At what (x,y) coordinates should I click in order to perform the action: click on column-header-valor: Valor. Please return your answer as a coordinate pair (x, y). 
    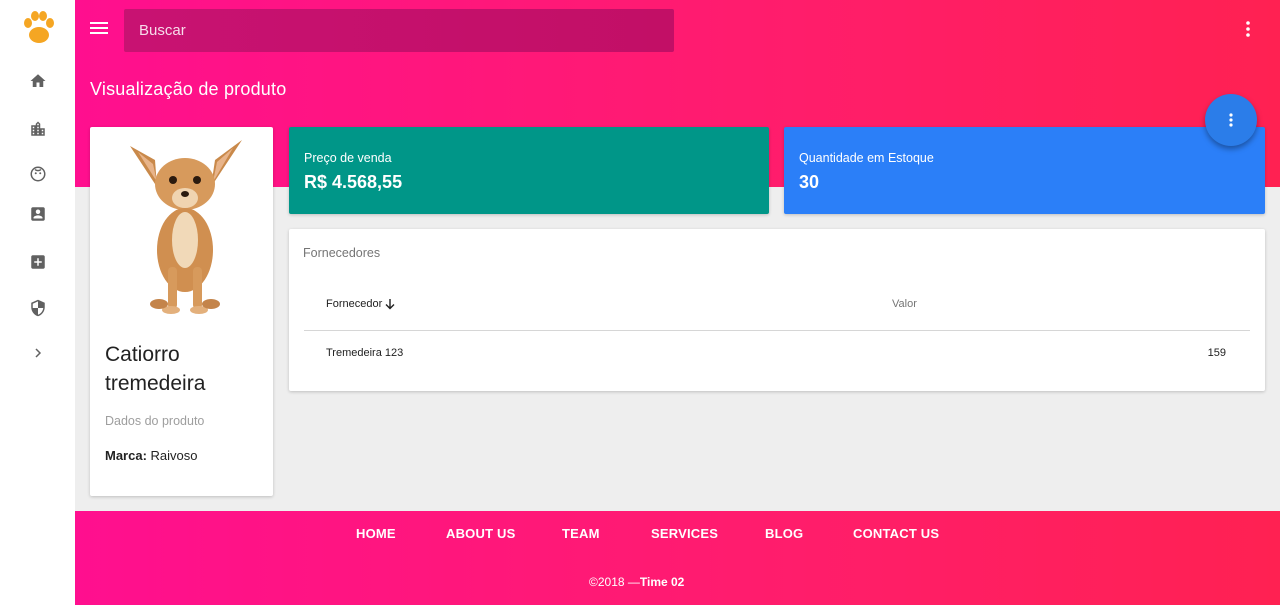
    Looking at the image, I should click on (904, 304).